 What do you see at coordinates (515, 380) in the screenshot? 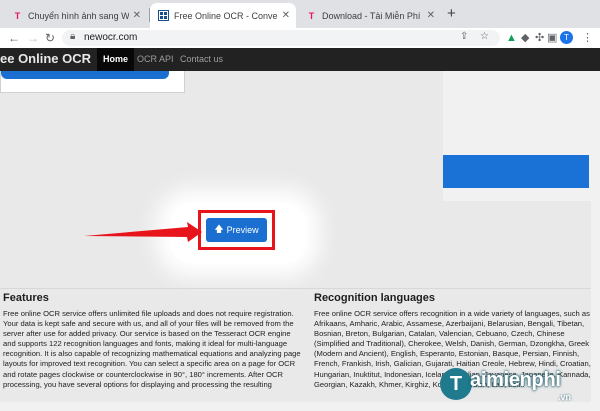
I see `watermark-word: aimienphi` at bounding box center [515, 380].